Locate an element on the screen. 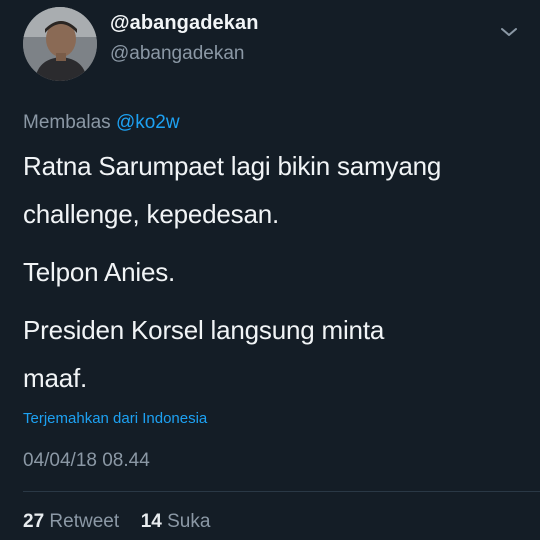 The width and height of the screenshot is (540, 540). tweet-paragraph: Telpon Anies. is located at coordinates (99, 272).